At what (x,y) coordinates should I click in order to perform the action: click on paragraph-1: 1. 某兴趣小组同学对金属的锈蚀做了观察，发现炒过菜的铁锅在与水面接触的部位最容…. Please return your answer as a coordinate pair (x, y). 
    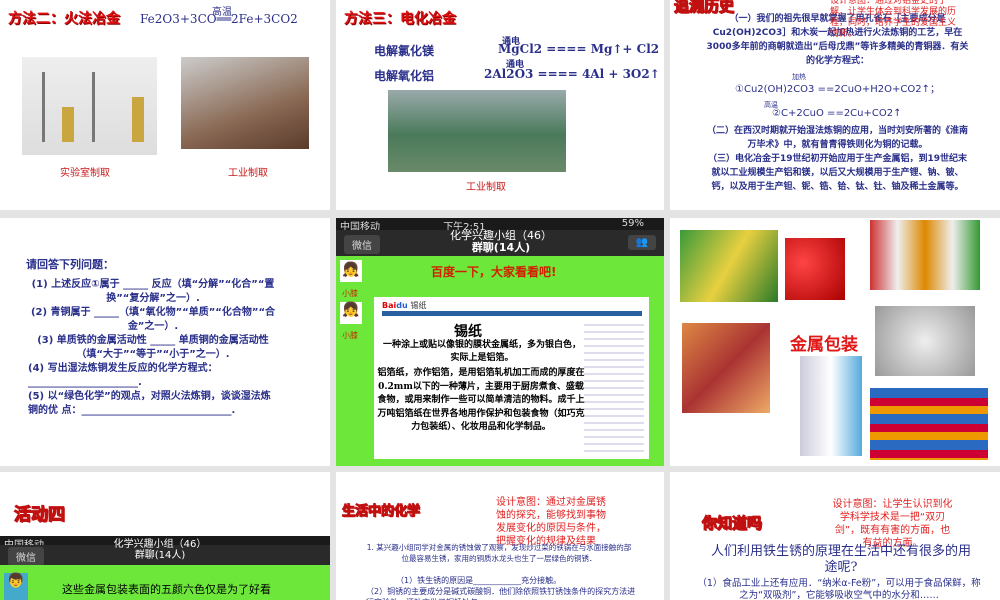
    Looking at the image, I should click on (499, 553).